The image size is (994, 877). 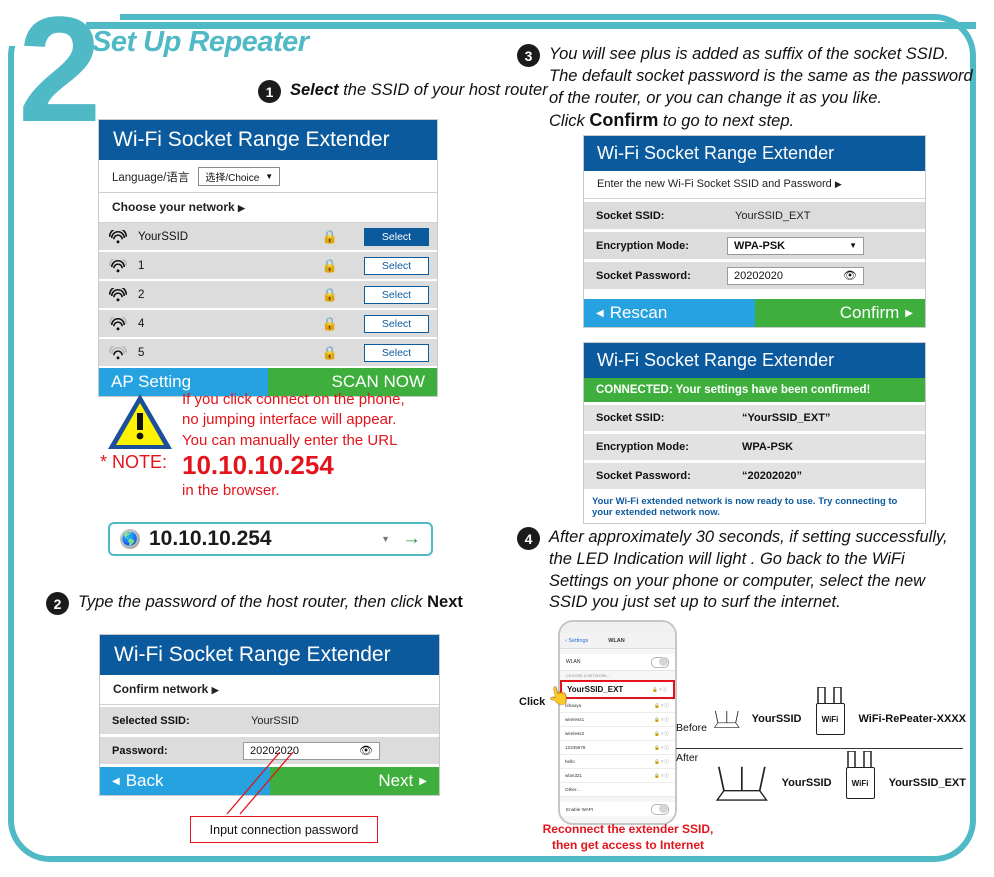 What do you see at coordinates (786, 418) in the screenshot?
I see `field-value: “YourSSID_EXT”` at bounding box center [786, 418].